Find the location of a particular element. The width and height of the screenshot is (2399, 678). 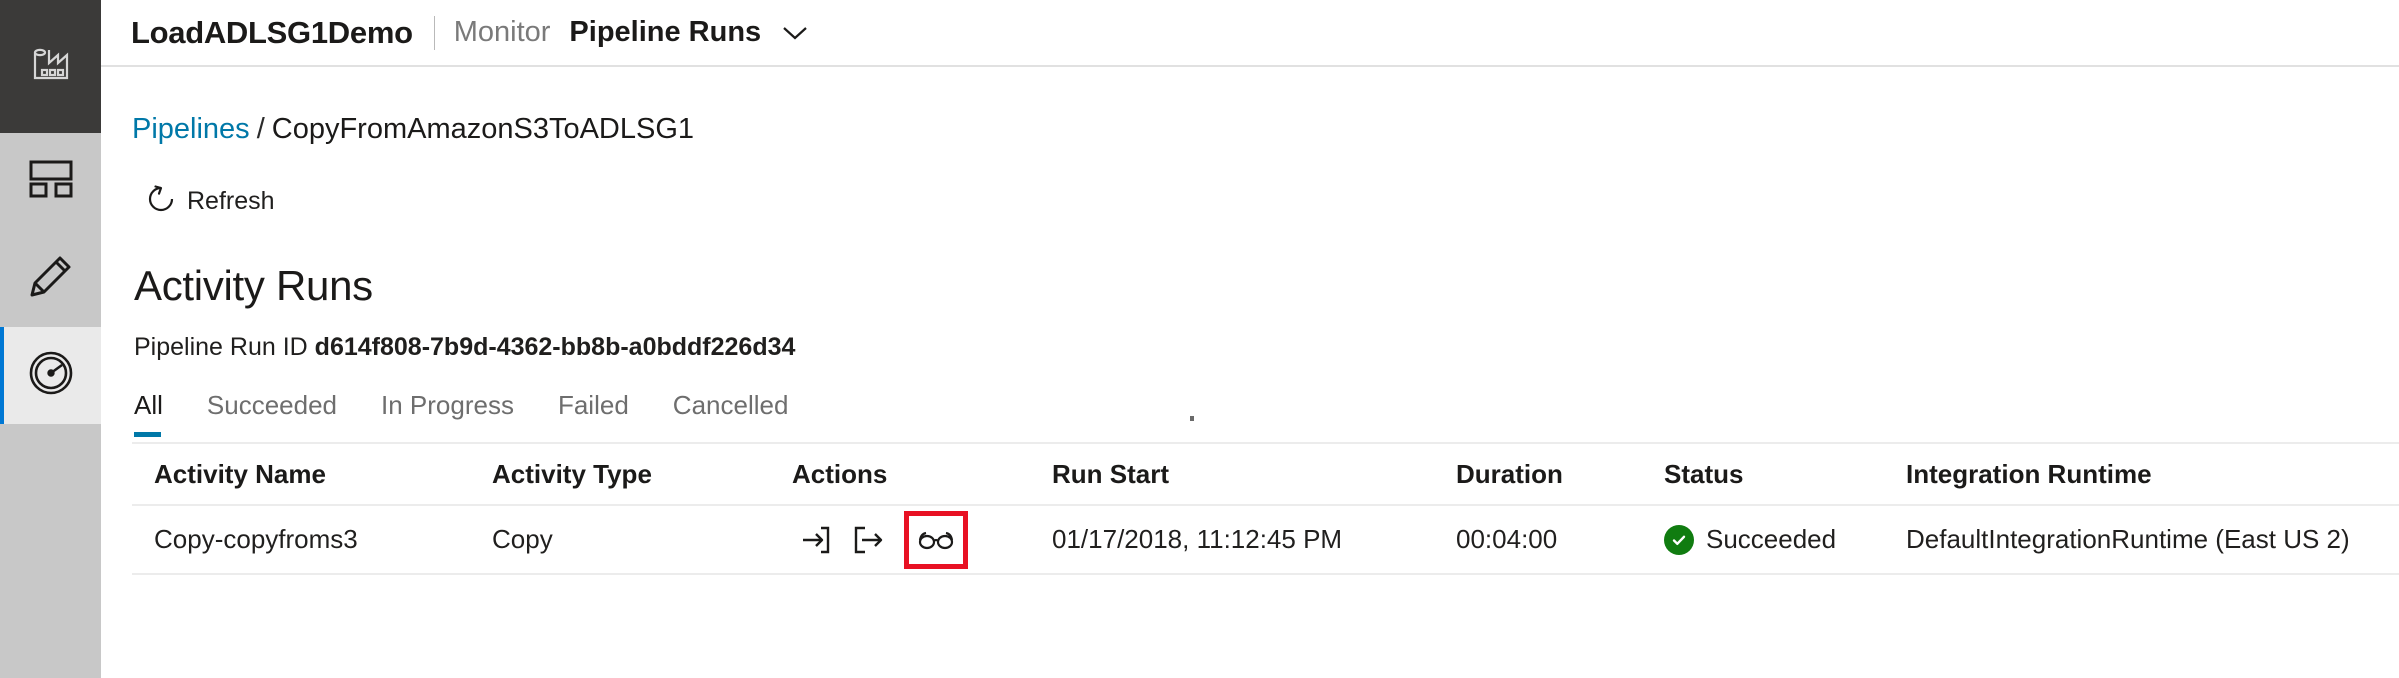

refresh-label: Refresh is located at coordinates (231, 201).